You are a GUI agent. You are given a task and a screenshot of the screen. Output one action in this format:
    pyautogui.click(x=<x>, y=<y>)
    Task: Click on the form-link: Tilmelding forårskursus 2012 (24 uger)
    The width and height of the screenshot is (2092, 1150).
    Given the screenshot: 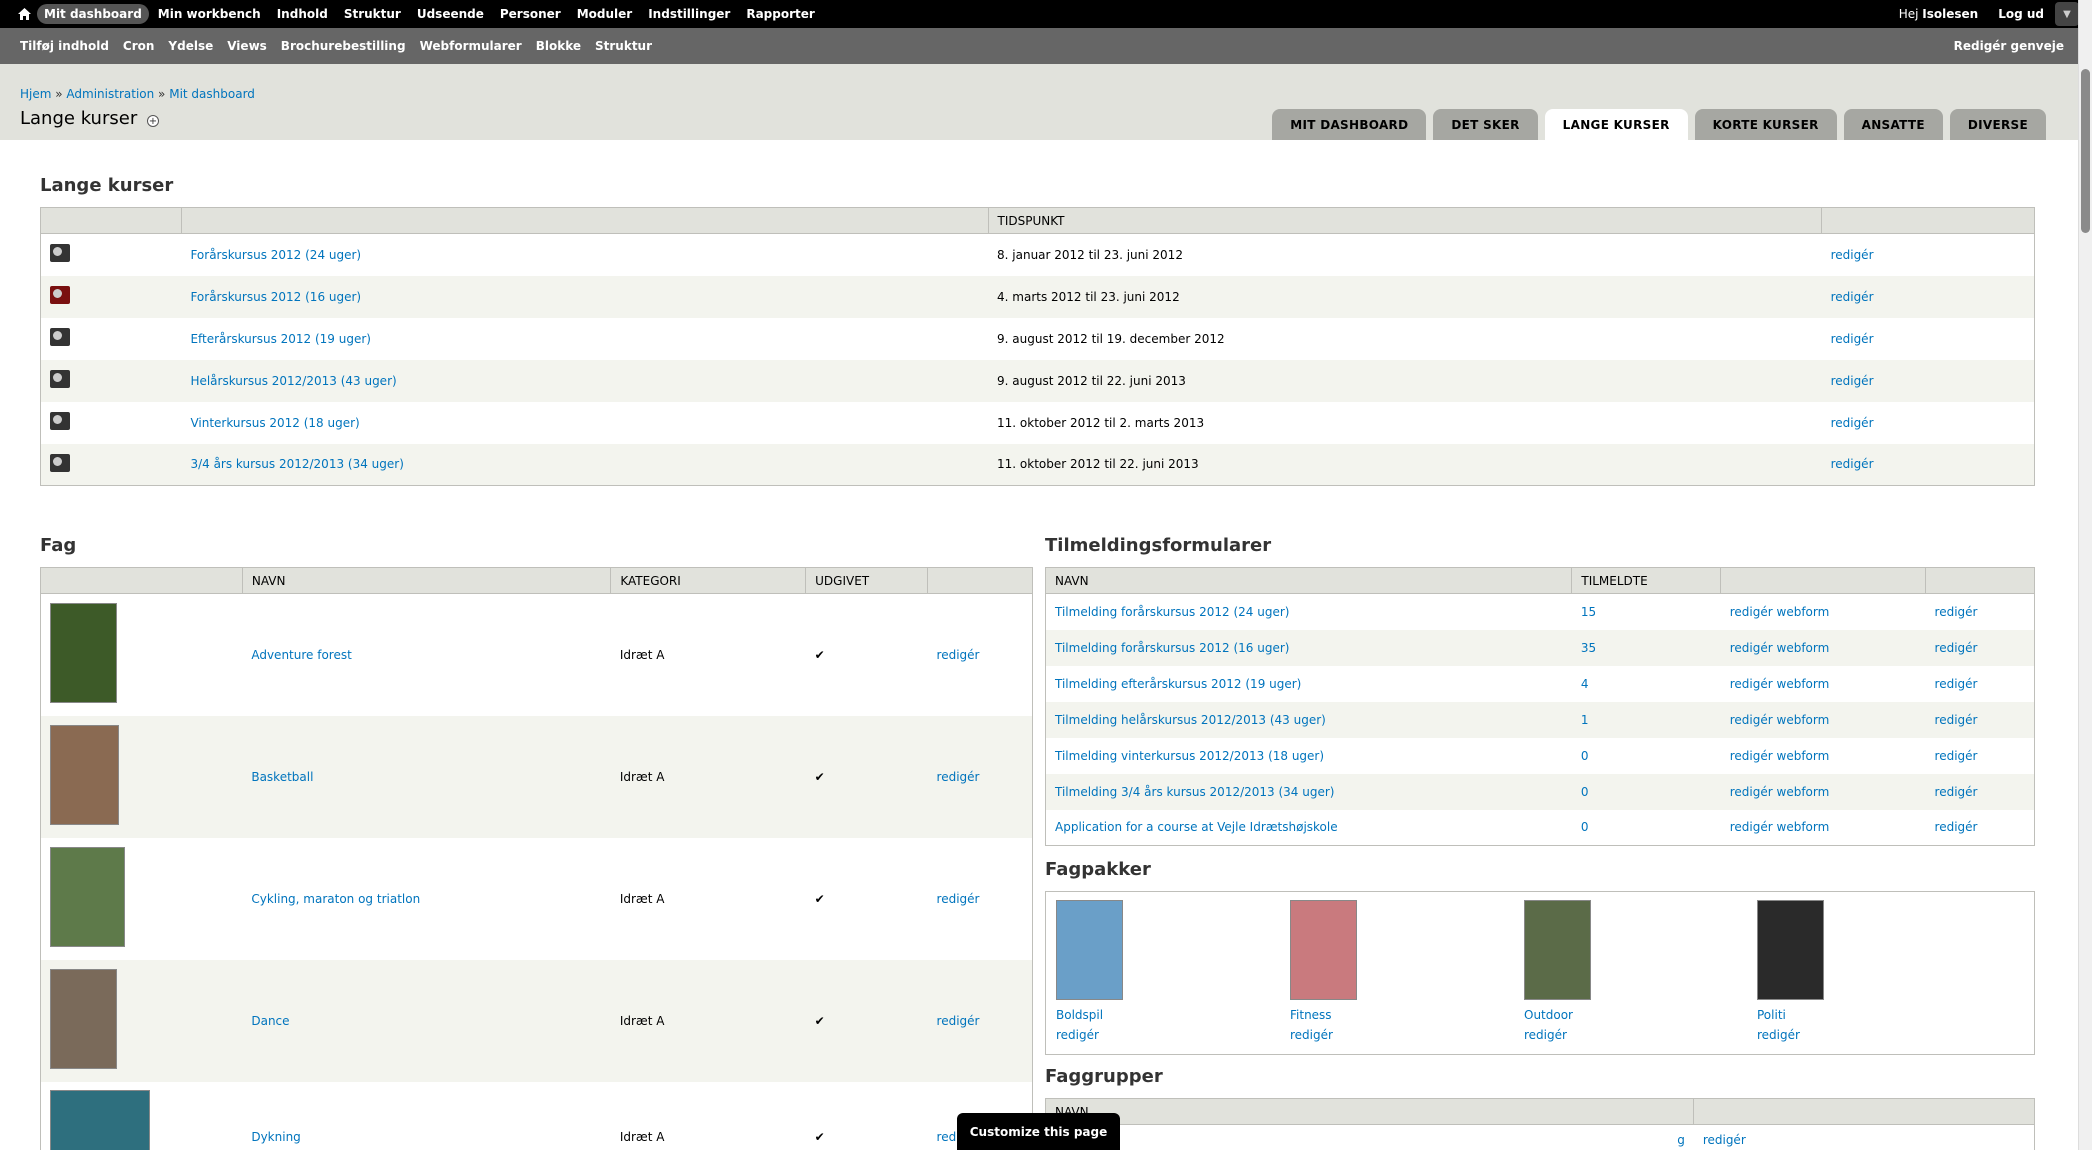 What is the action you would take?
    pyautogui.click(x=1172, y=612)
    